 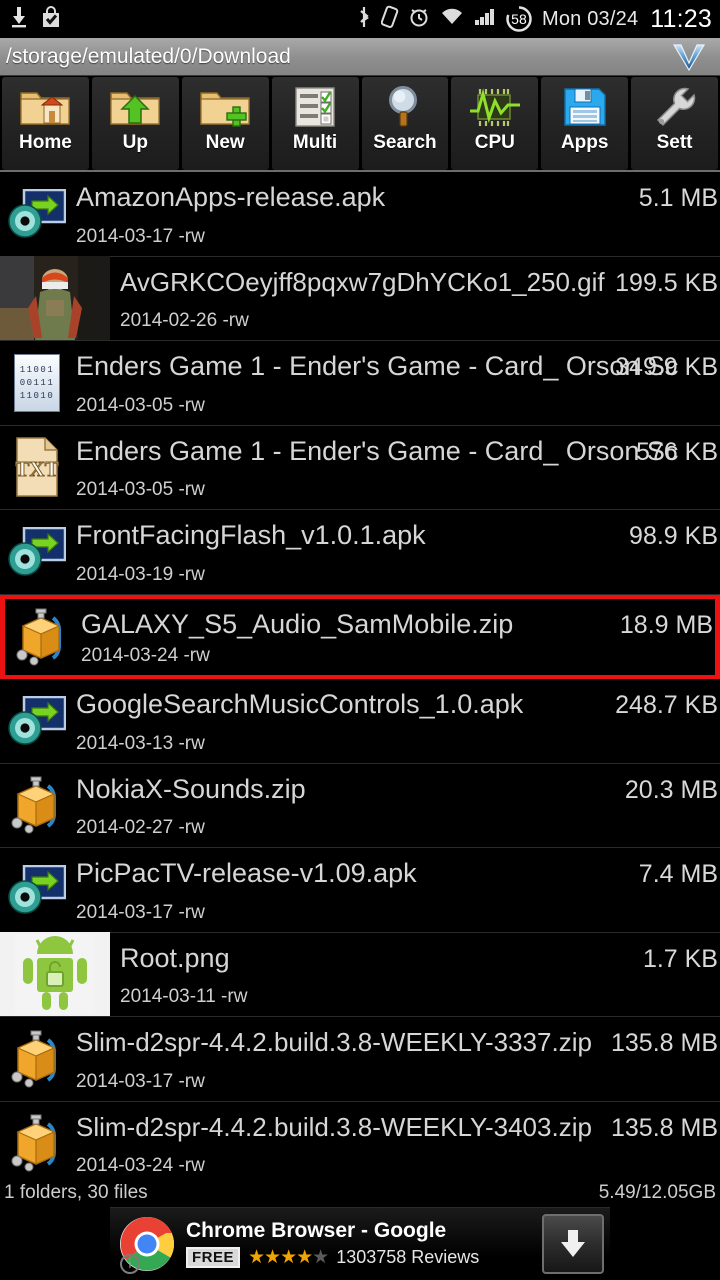 What do you see at coordinates (37, 382) in the screenshot?
I see `binary-file-icon: 11001 00111 11010` at bounding box center [37, 382].